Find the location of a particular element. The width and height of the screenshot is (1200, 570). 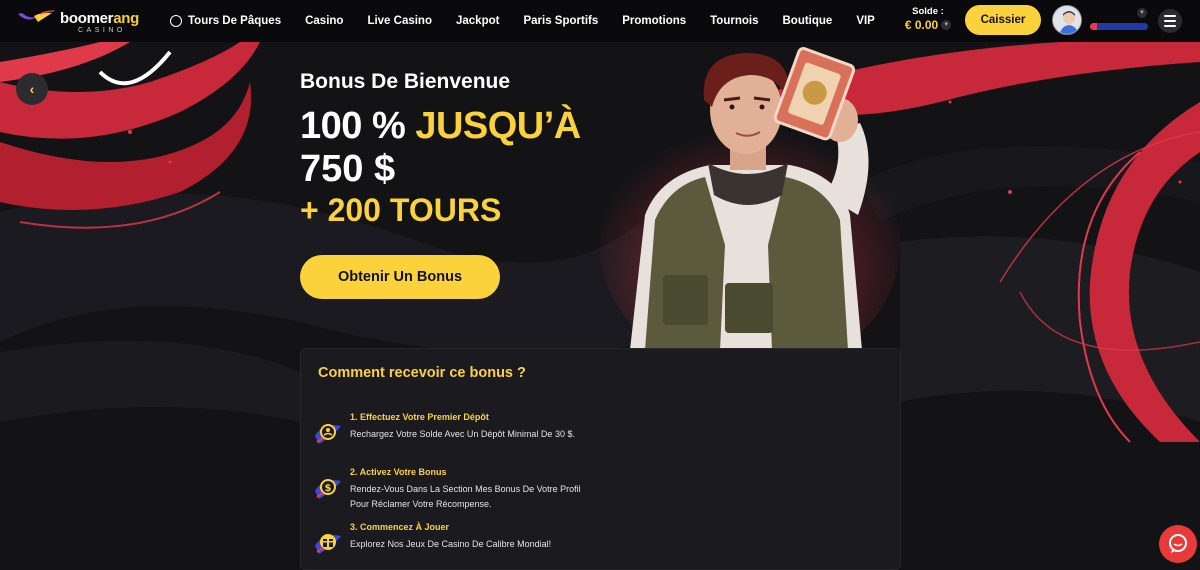

nav-item-label: Casino is located at coordinates (324, 21).